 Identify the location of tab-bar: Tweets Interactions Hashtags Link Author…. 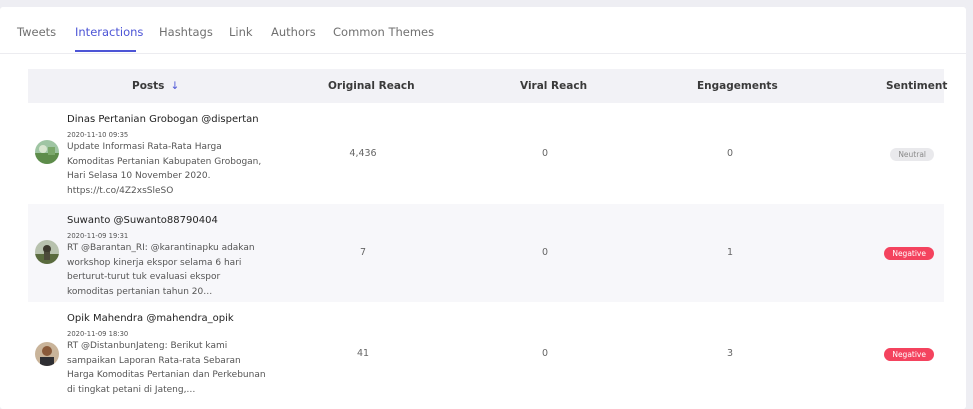
(483, 30).